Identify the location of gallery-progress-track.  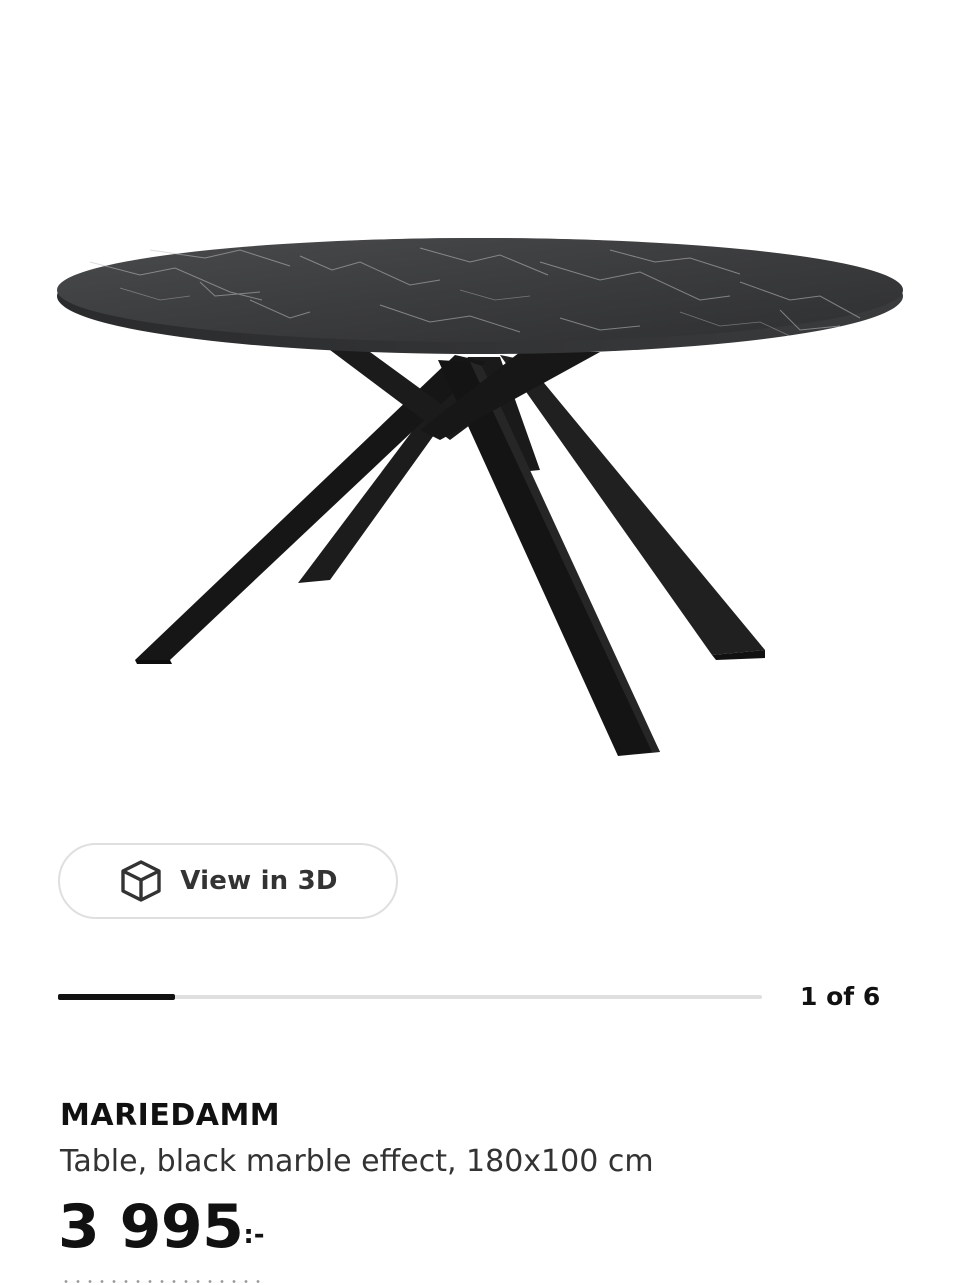
(410, 997).